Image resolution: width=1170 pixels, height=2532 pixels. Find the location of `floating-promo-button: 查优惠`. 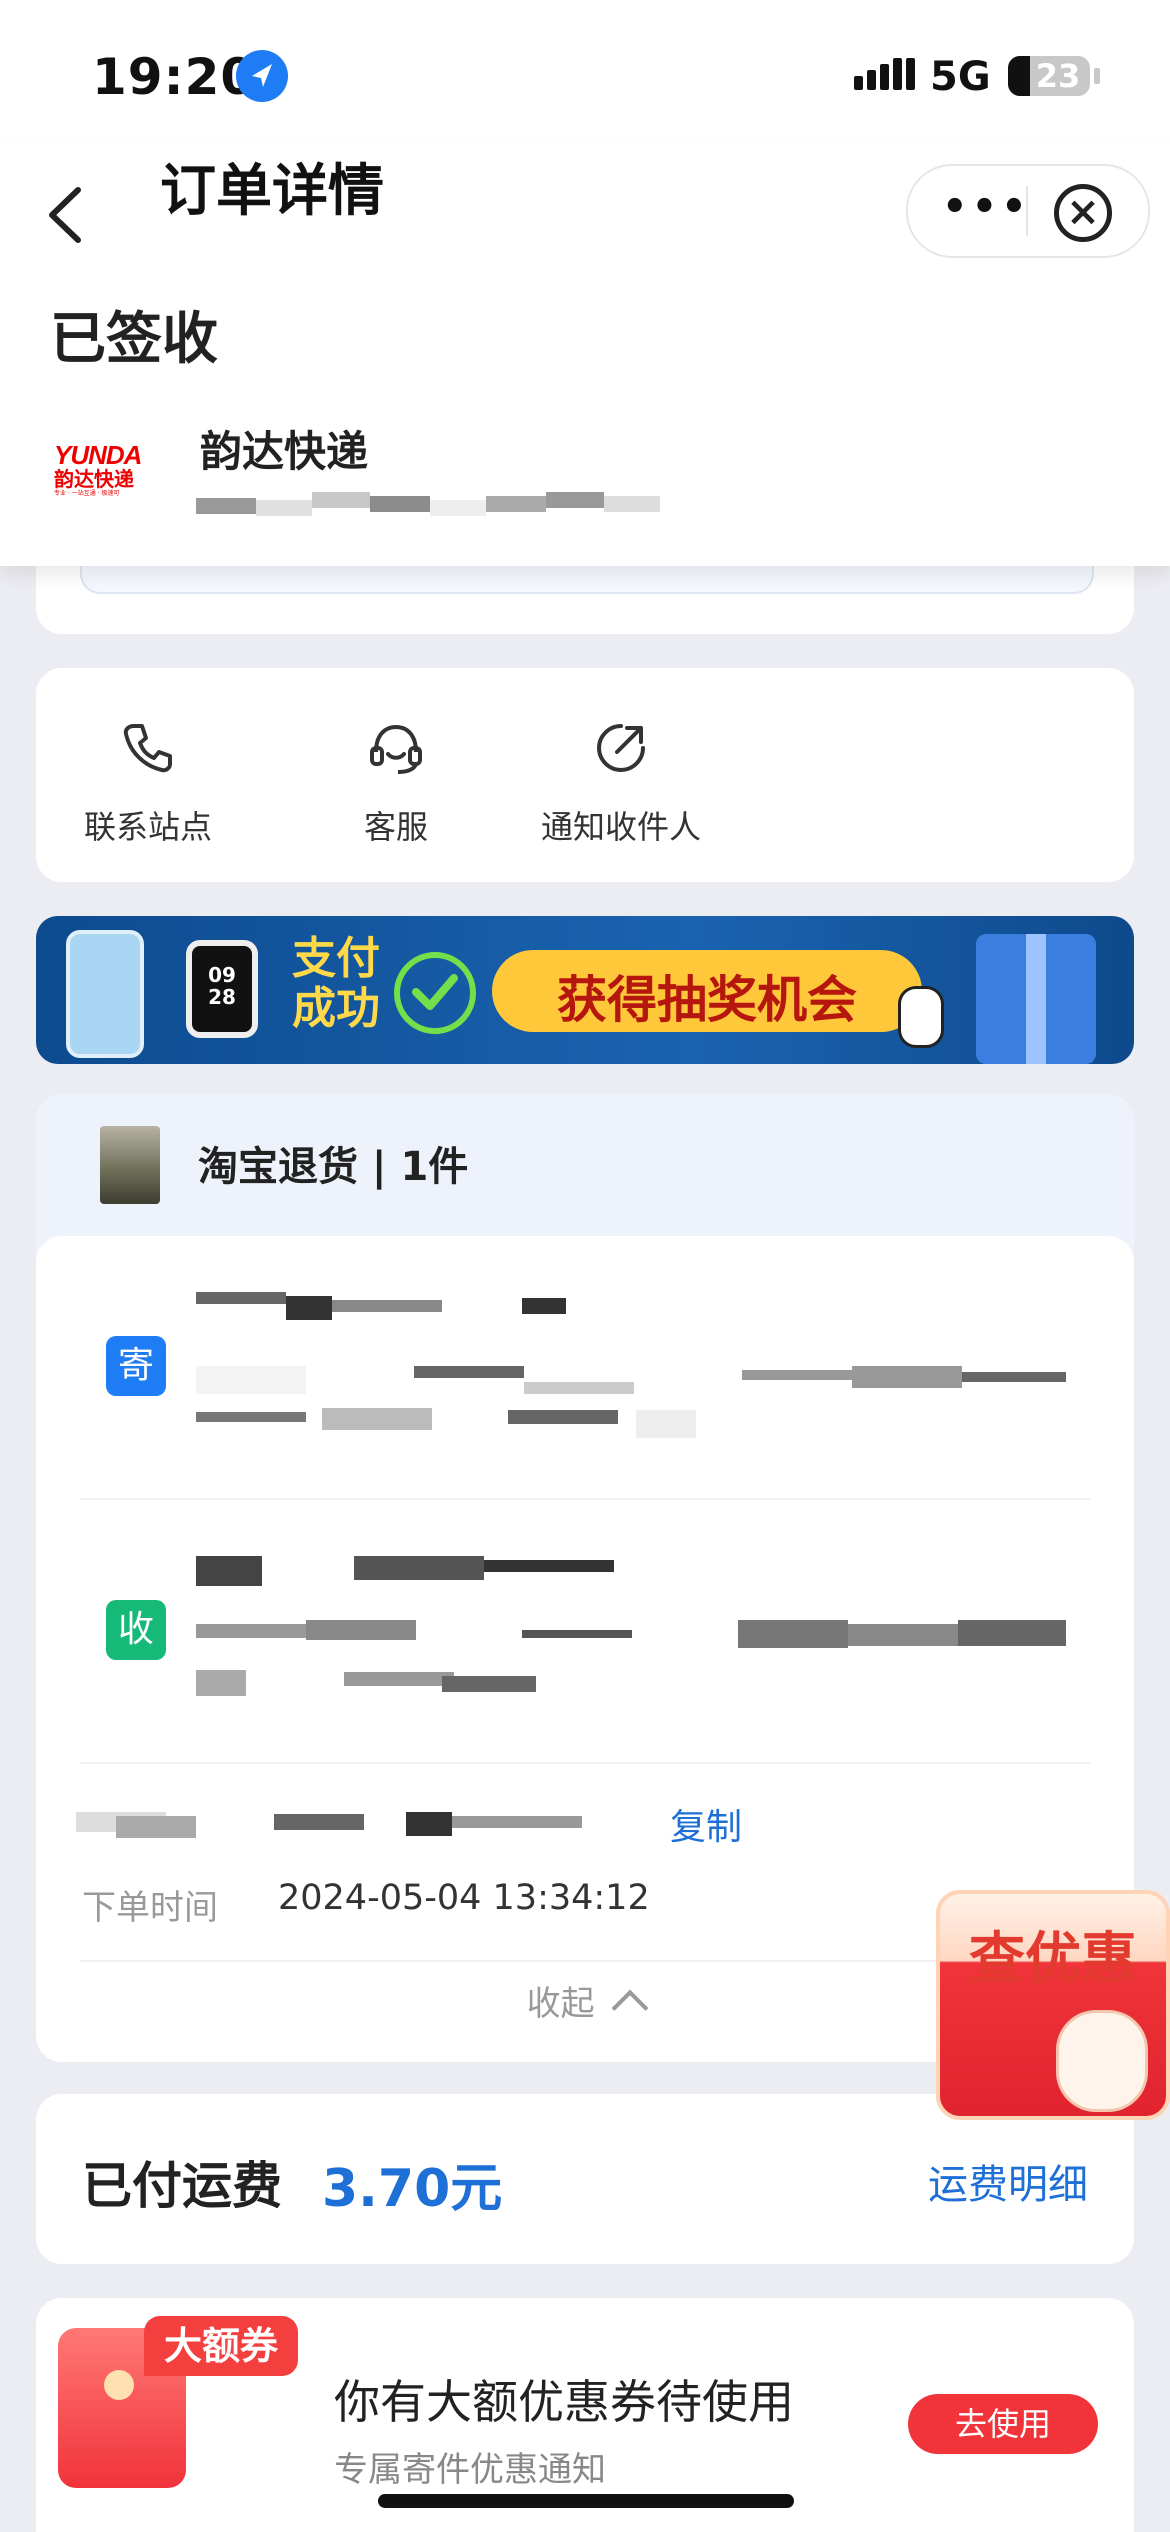

floating-promo-button: 查优惠 is located at coordinates (1053, 2005).